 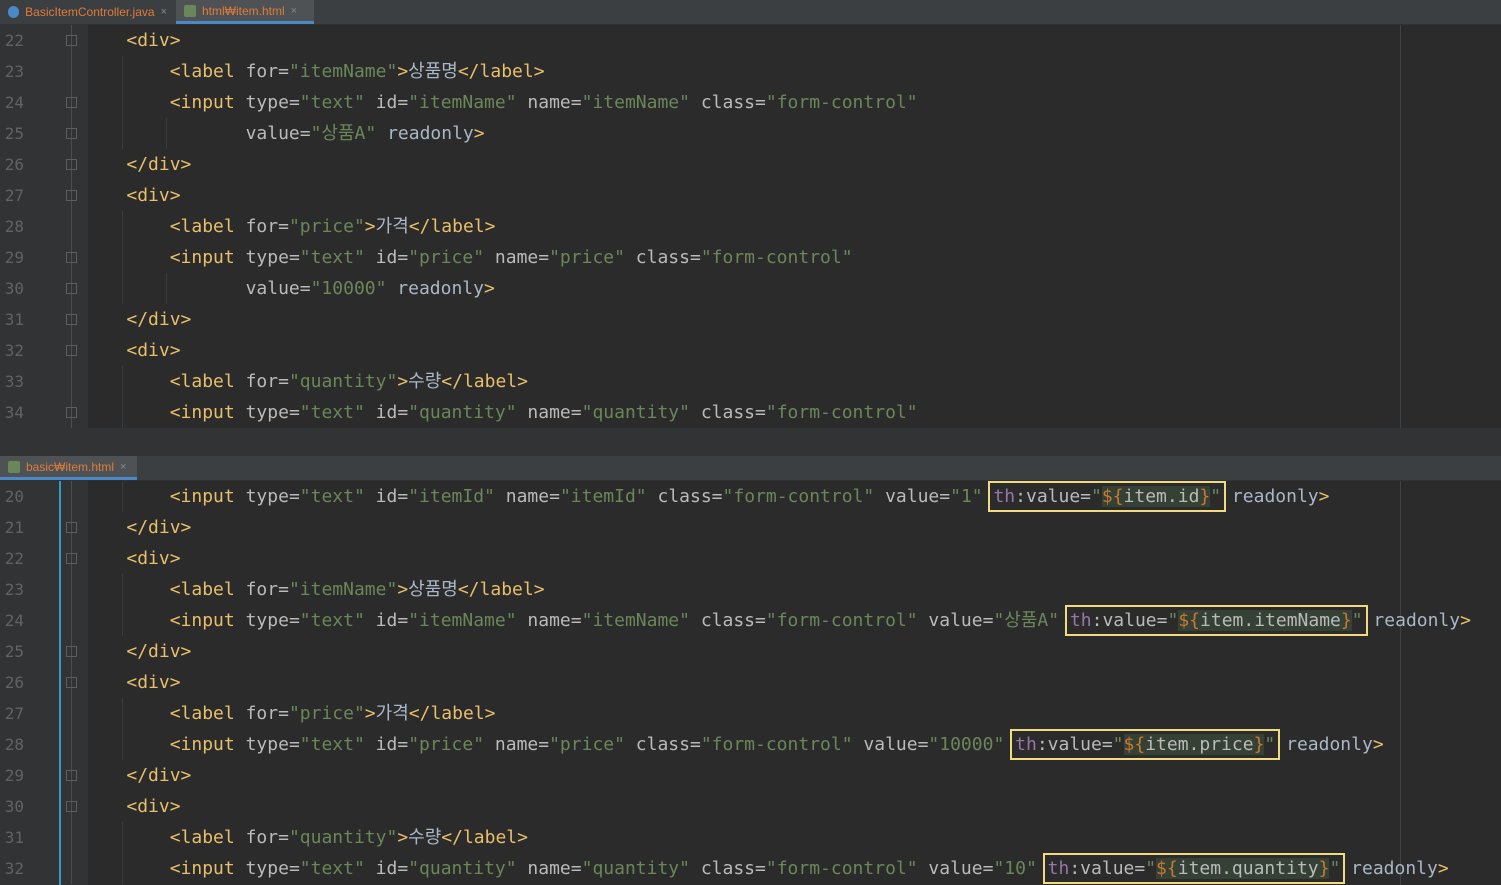 I want to click on tab-html-item-html: html₩item.html ×, so click(x=245, y=12).